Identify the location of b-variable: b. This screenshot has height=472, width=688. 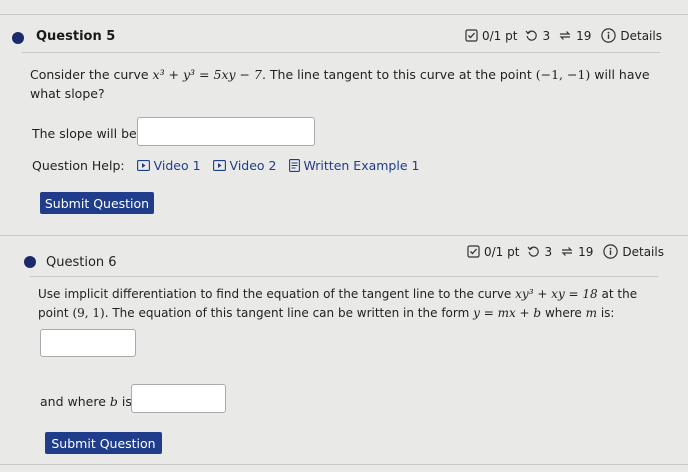
(113, 401).